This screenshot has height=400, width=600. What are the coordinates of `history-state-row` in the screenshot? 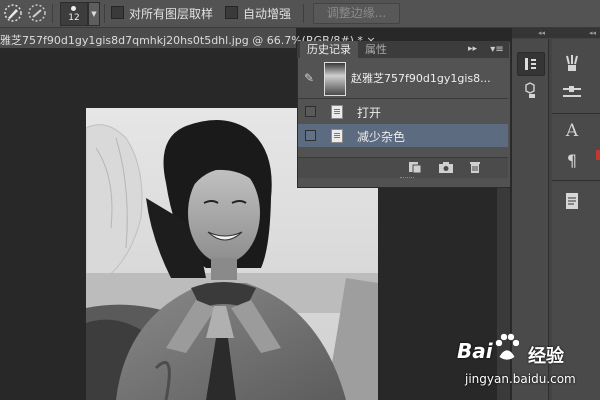 It's located at (403, 111).